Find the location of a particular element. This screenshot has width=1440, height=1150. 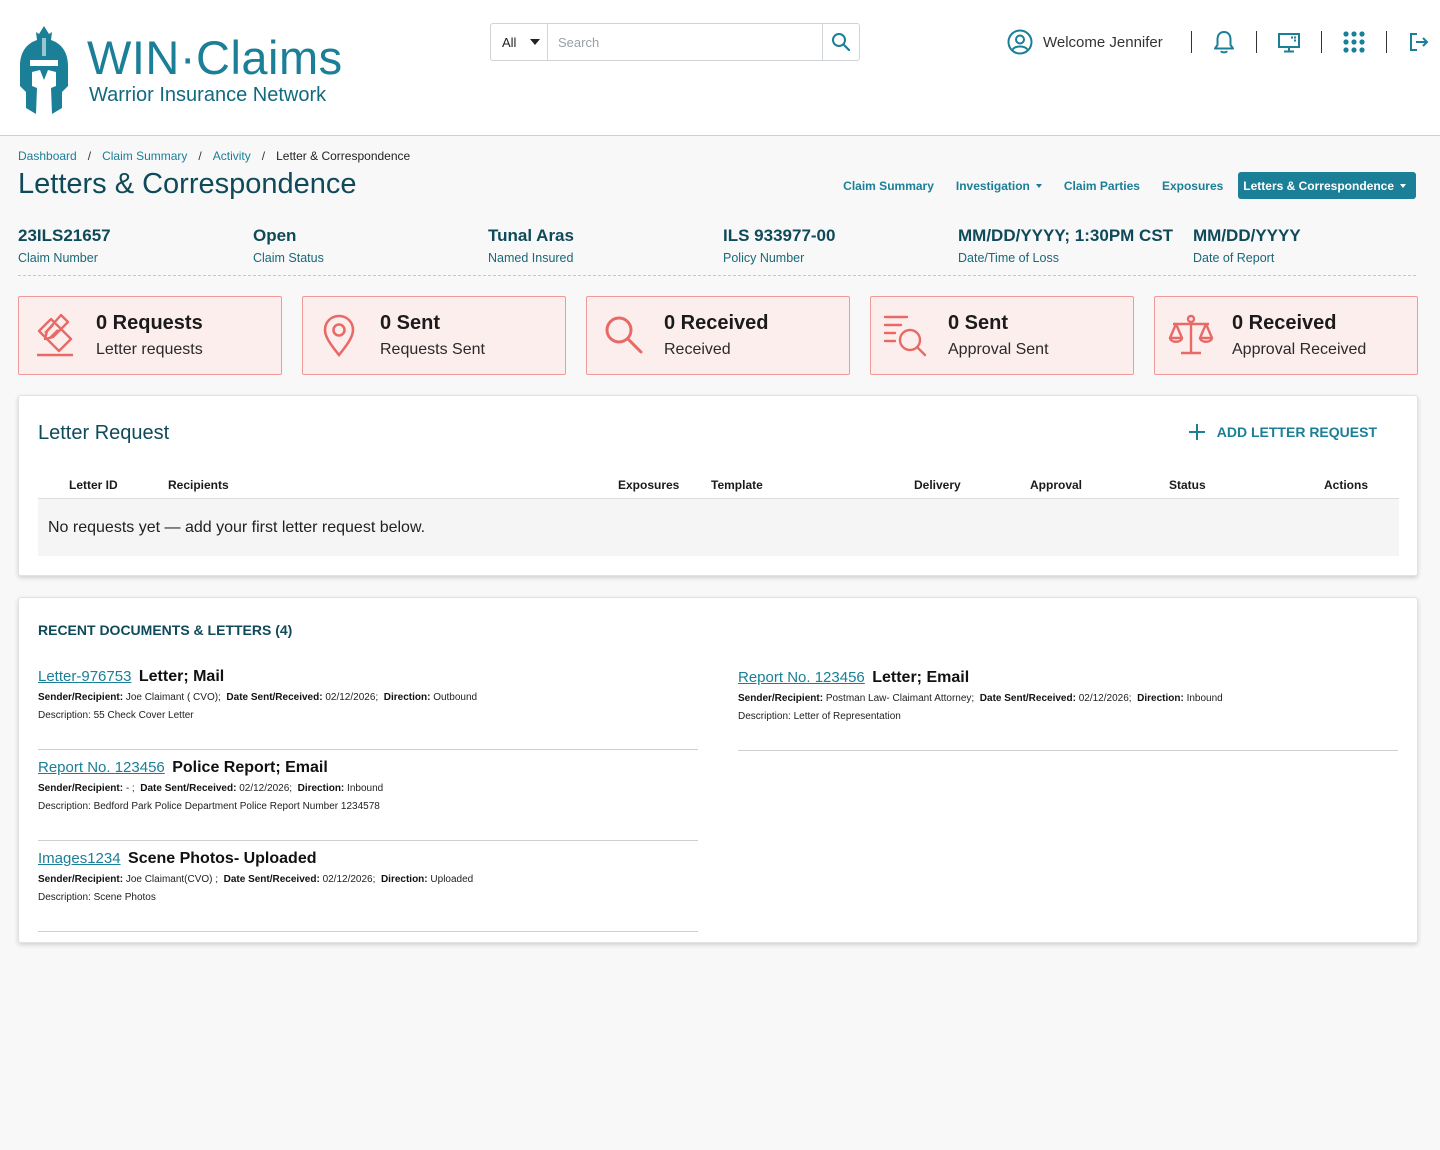

subnav-exposures: Exposures is located at coordinates (1192, 185).